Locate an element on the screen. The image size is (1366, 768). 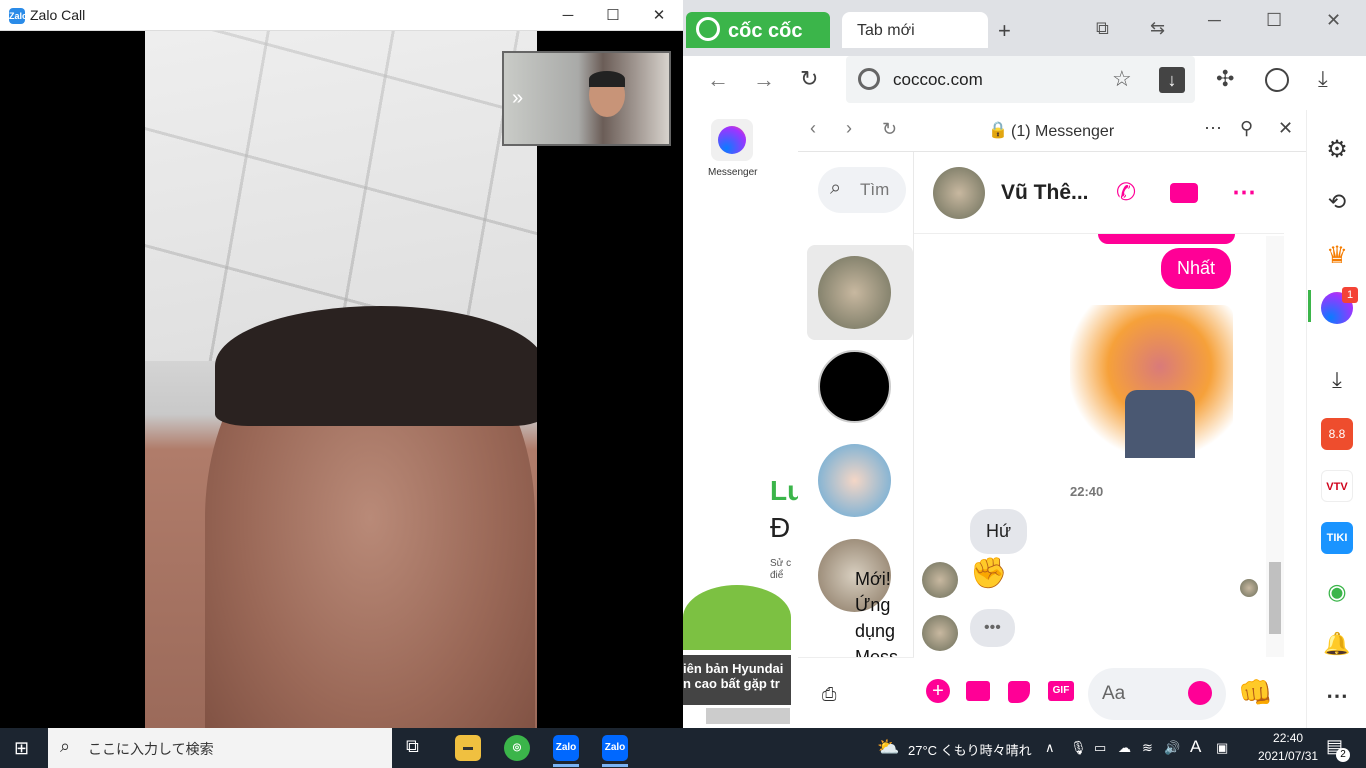
self-video-preview: » is located at coordinates (586, 98).